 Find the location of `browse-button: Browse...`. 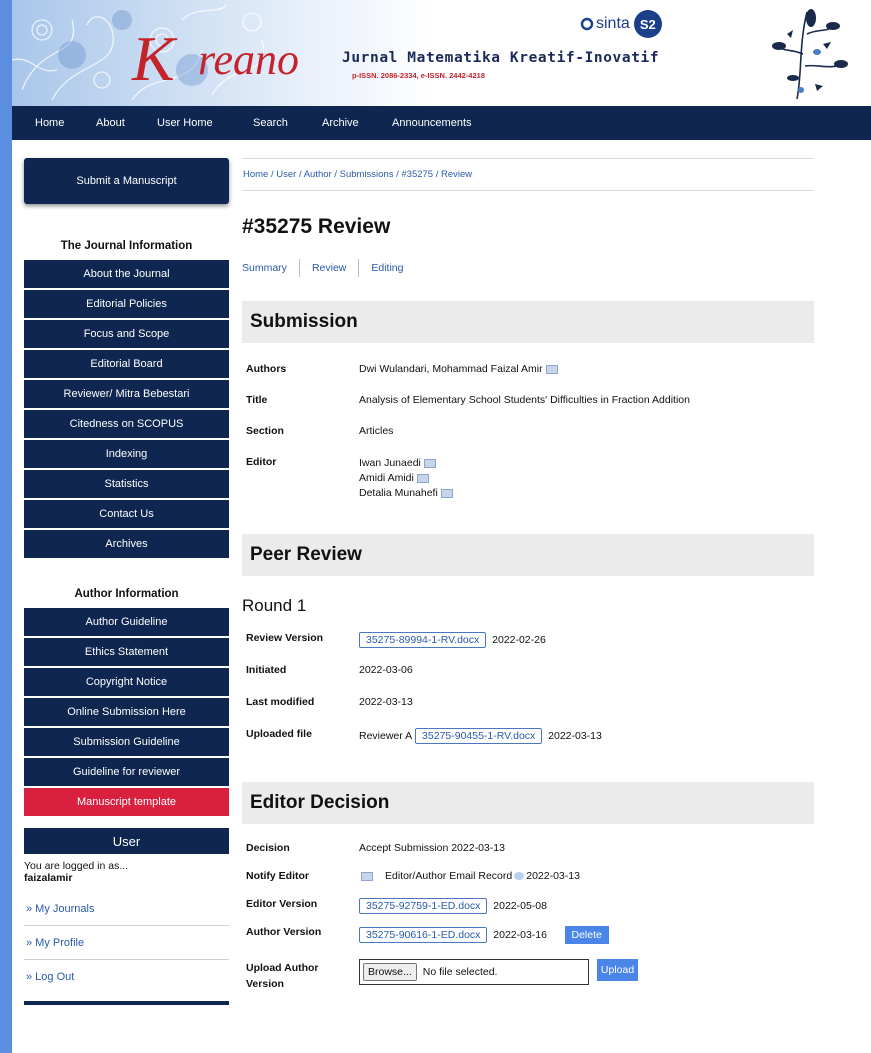

browse-button: Browse... is located at coordinates (390, 972).